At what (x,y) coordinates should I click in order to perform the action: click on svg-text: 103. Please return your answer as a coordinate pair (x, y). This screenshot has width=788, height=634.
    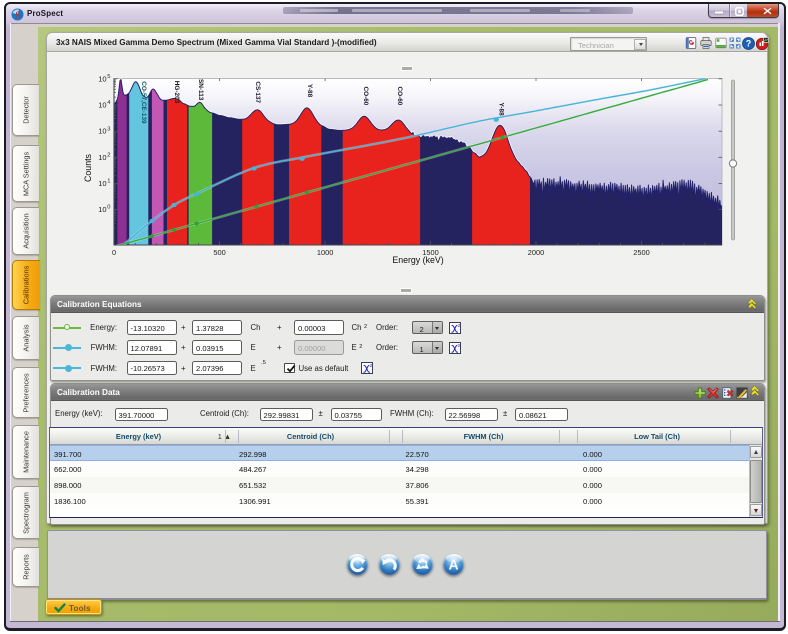
    Looking at the image, I should click on (104, 130).